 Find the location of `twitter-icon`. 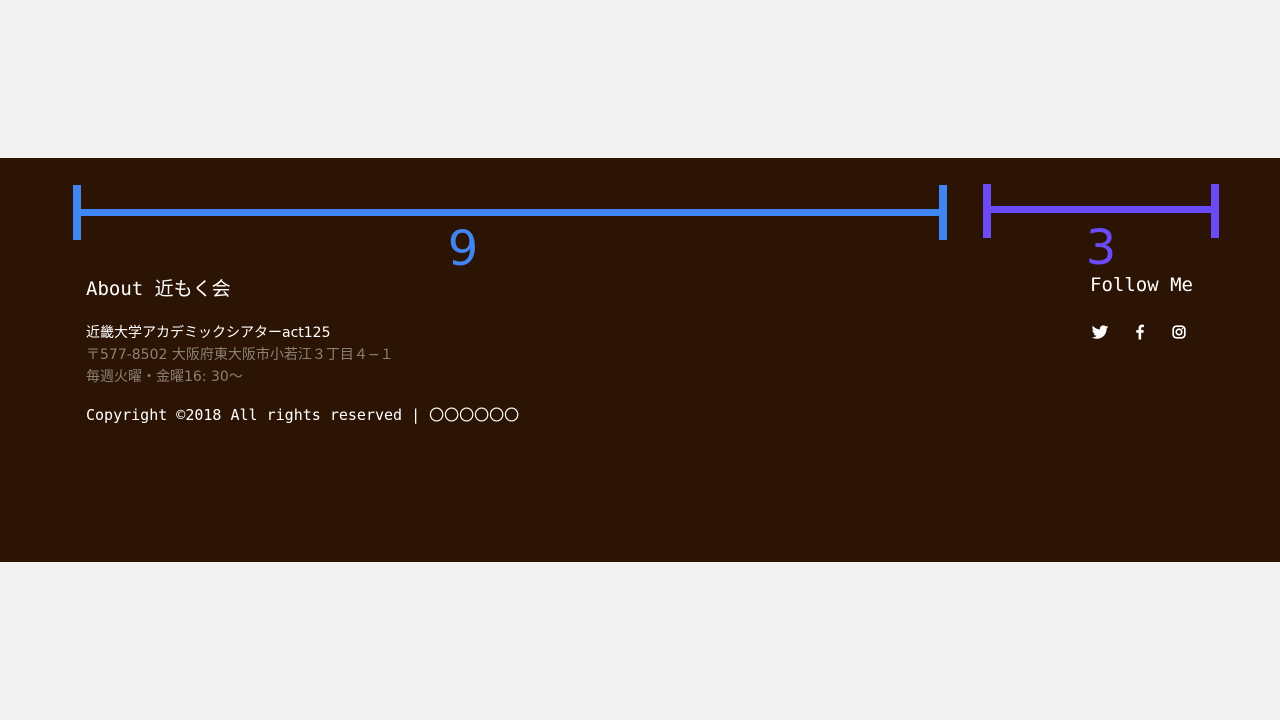

twitter-icon is located at coordinates (1100, 332).